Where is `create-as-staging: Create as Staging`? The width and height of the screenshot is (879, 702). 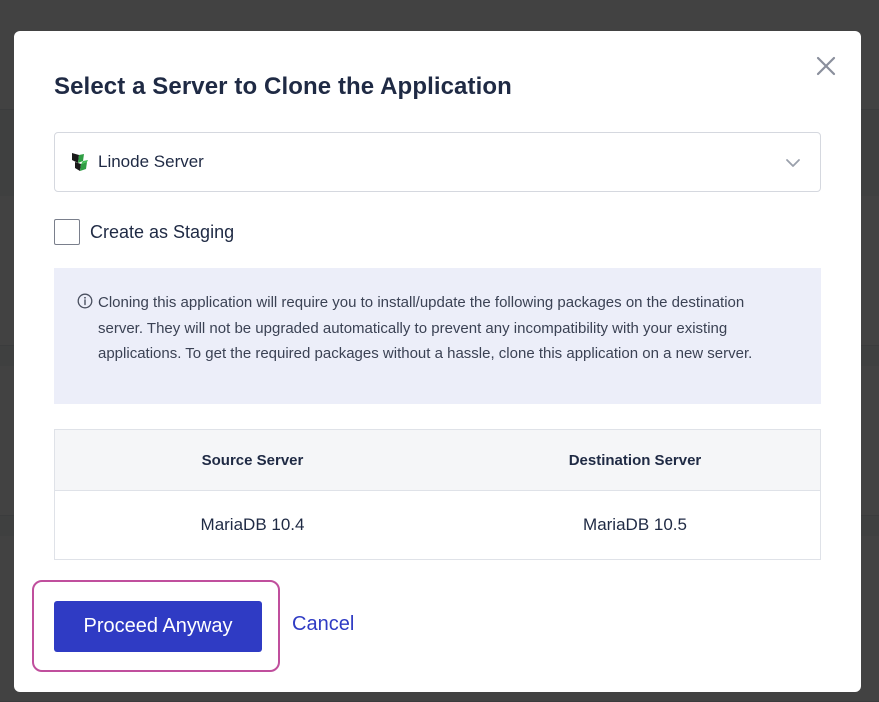
create-as-staging: Create as Staging is located at coordinates (144, 232).